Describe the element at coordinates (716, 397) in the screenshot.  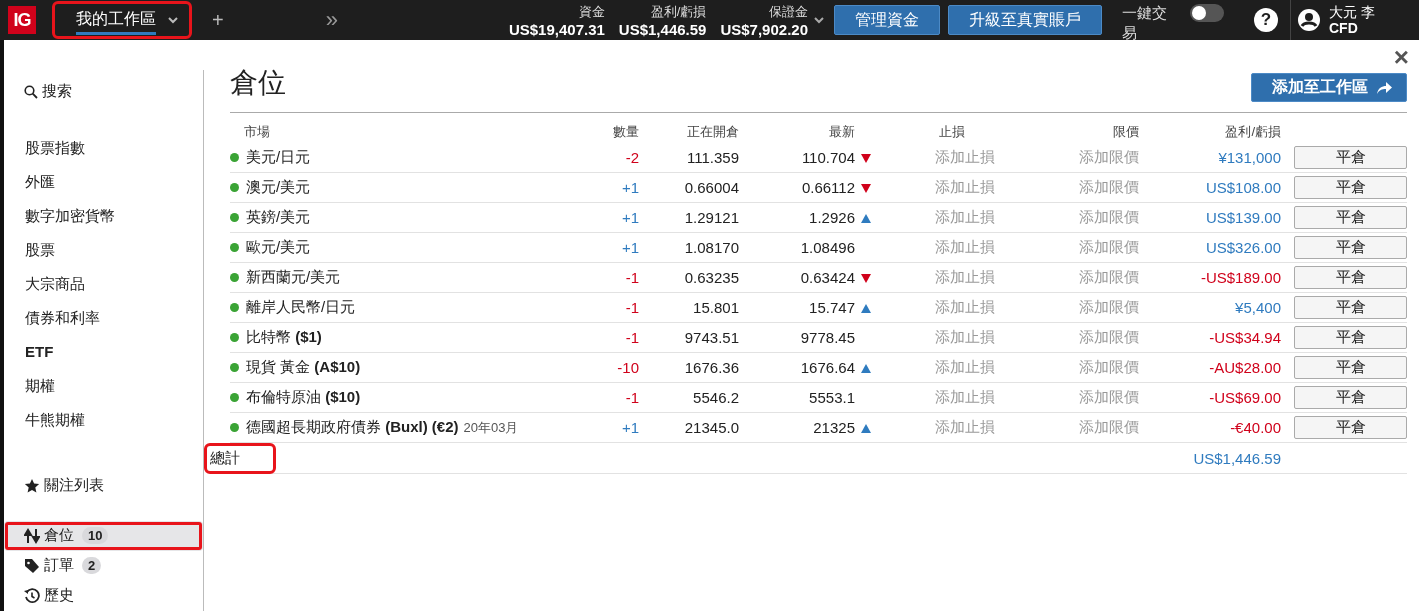
I see `open-level: 5546.2` at that location.